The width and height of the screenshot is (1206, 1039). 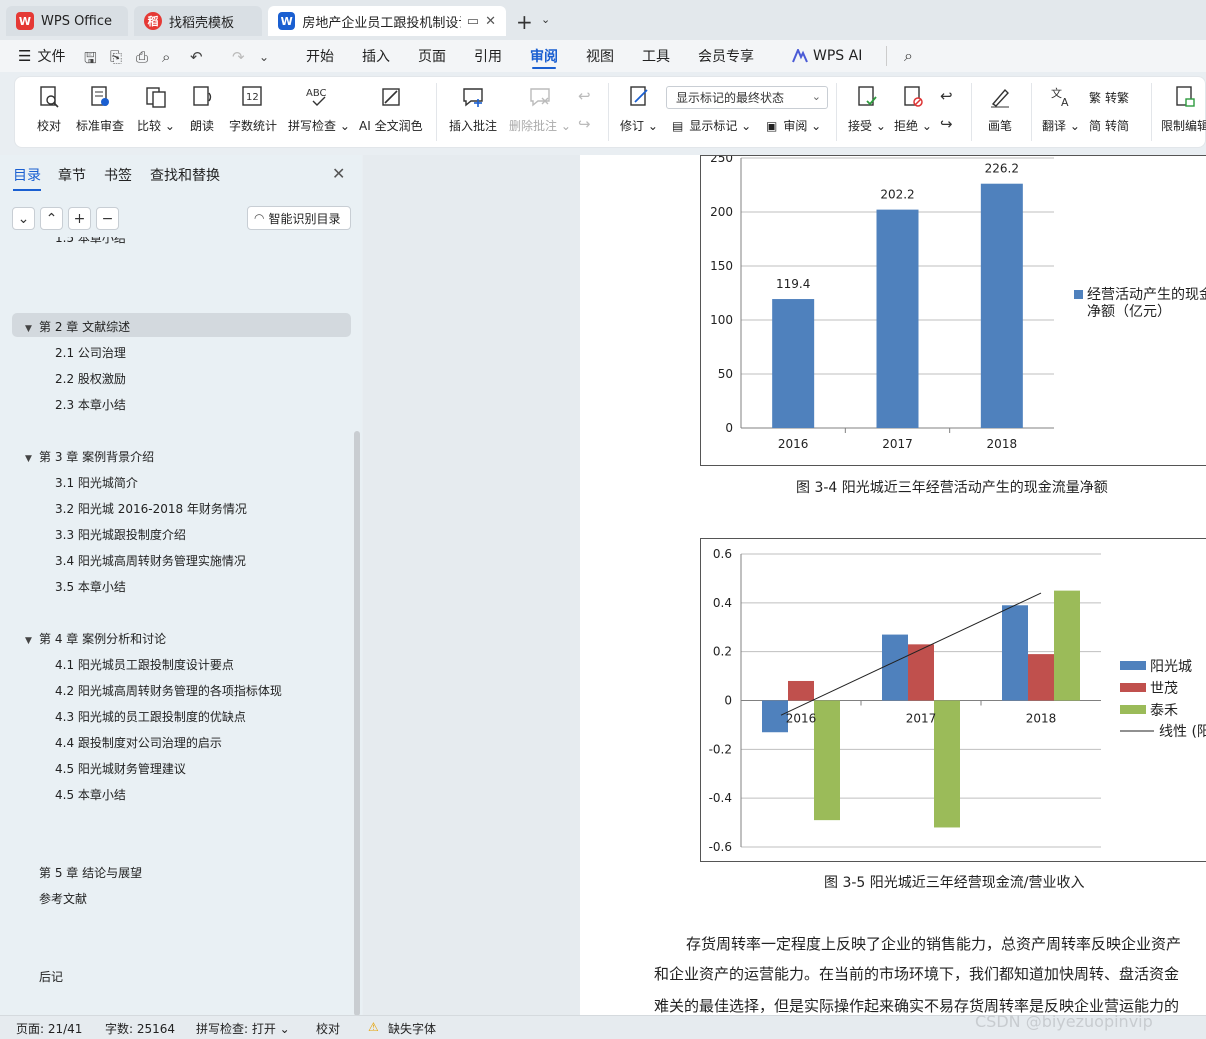 I want to click on nav-tab-find-replace: 查找和替换, so click(x=185, y=175).